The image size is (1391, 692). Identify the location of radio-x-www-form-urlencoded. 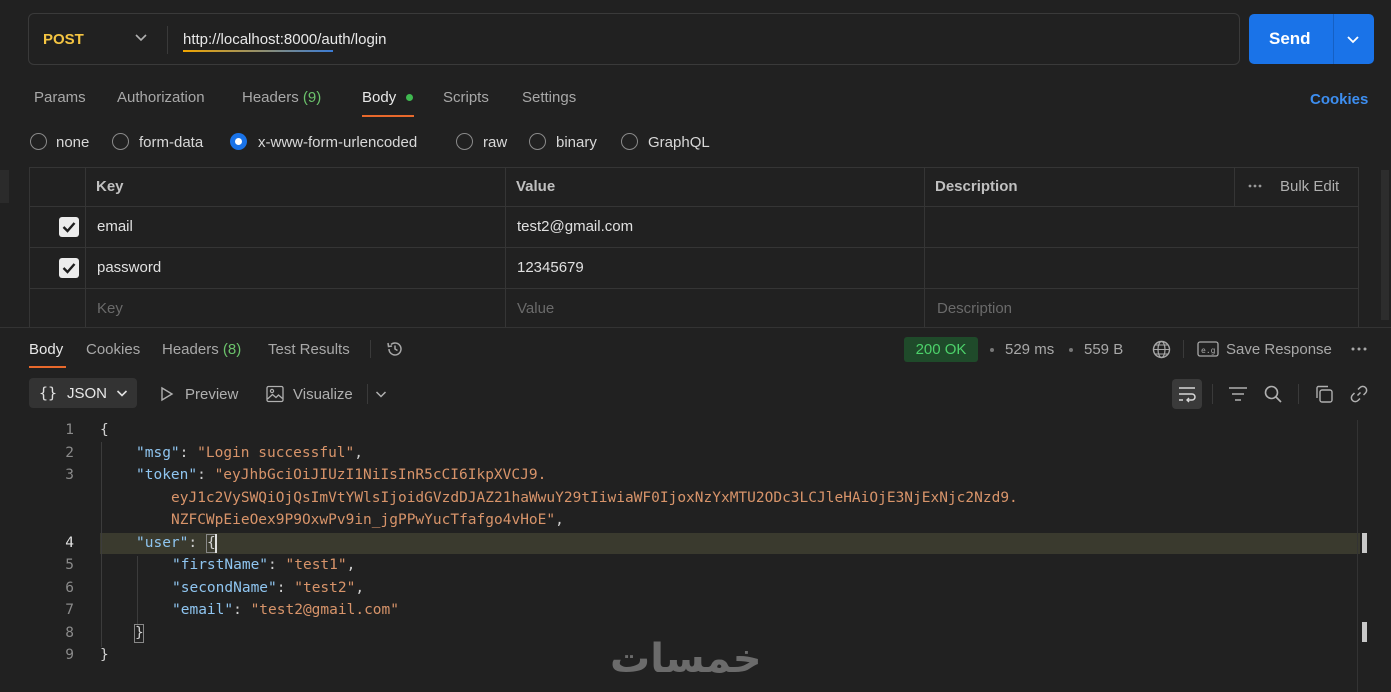
(238, 141).